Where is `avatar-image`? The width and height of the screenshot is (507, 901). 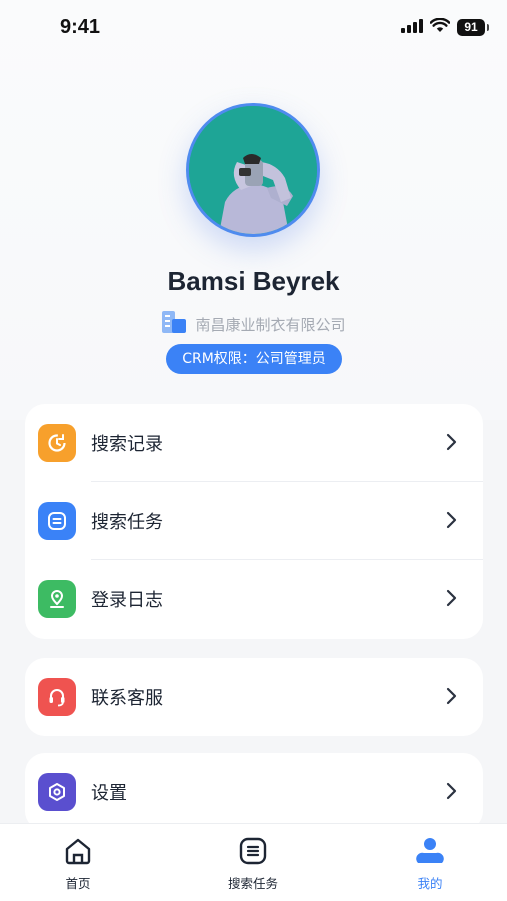 avatar-image is located at coordinates (253, 170).